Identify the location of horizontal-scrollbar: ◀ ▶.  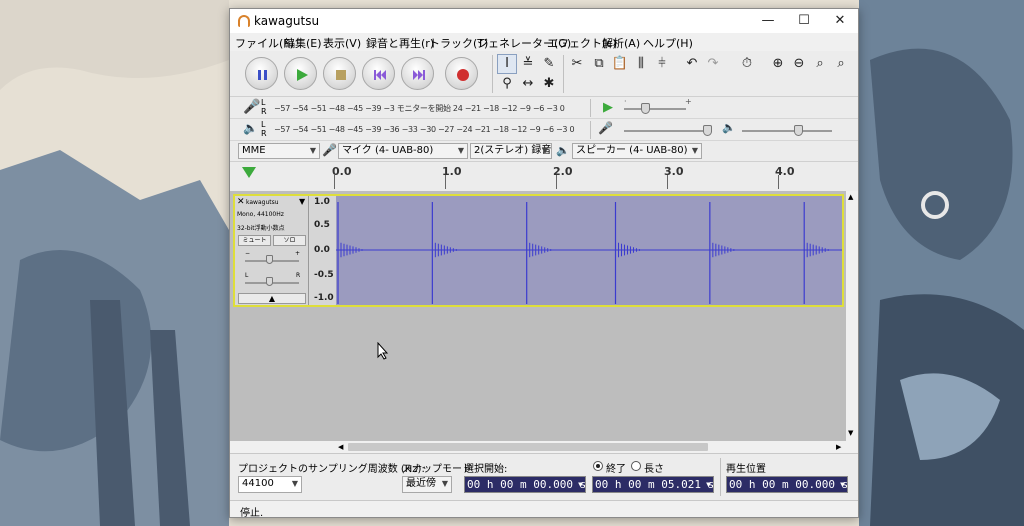
(544, 447).